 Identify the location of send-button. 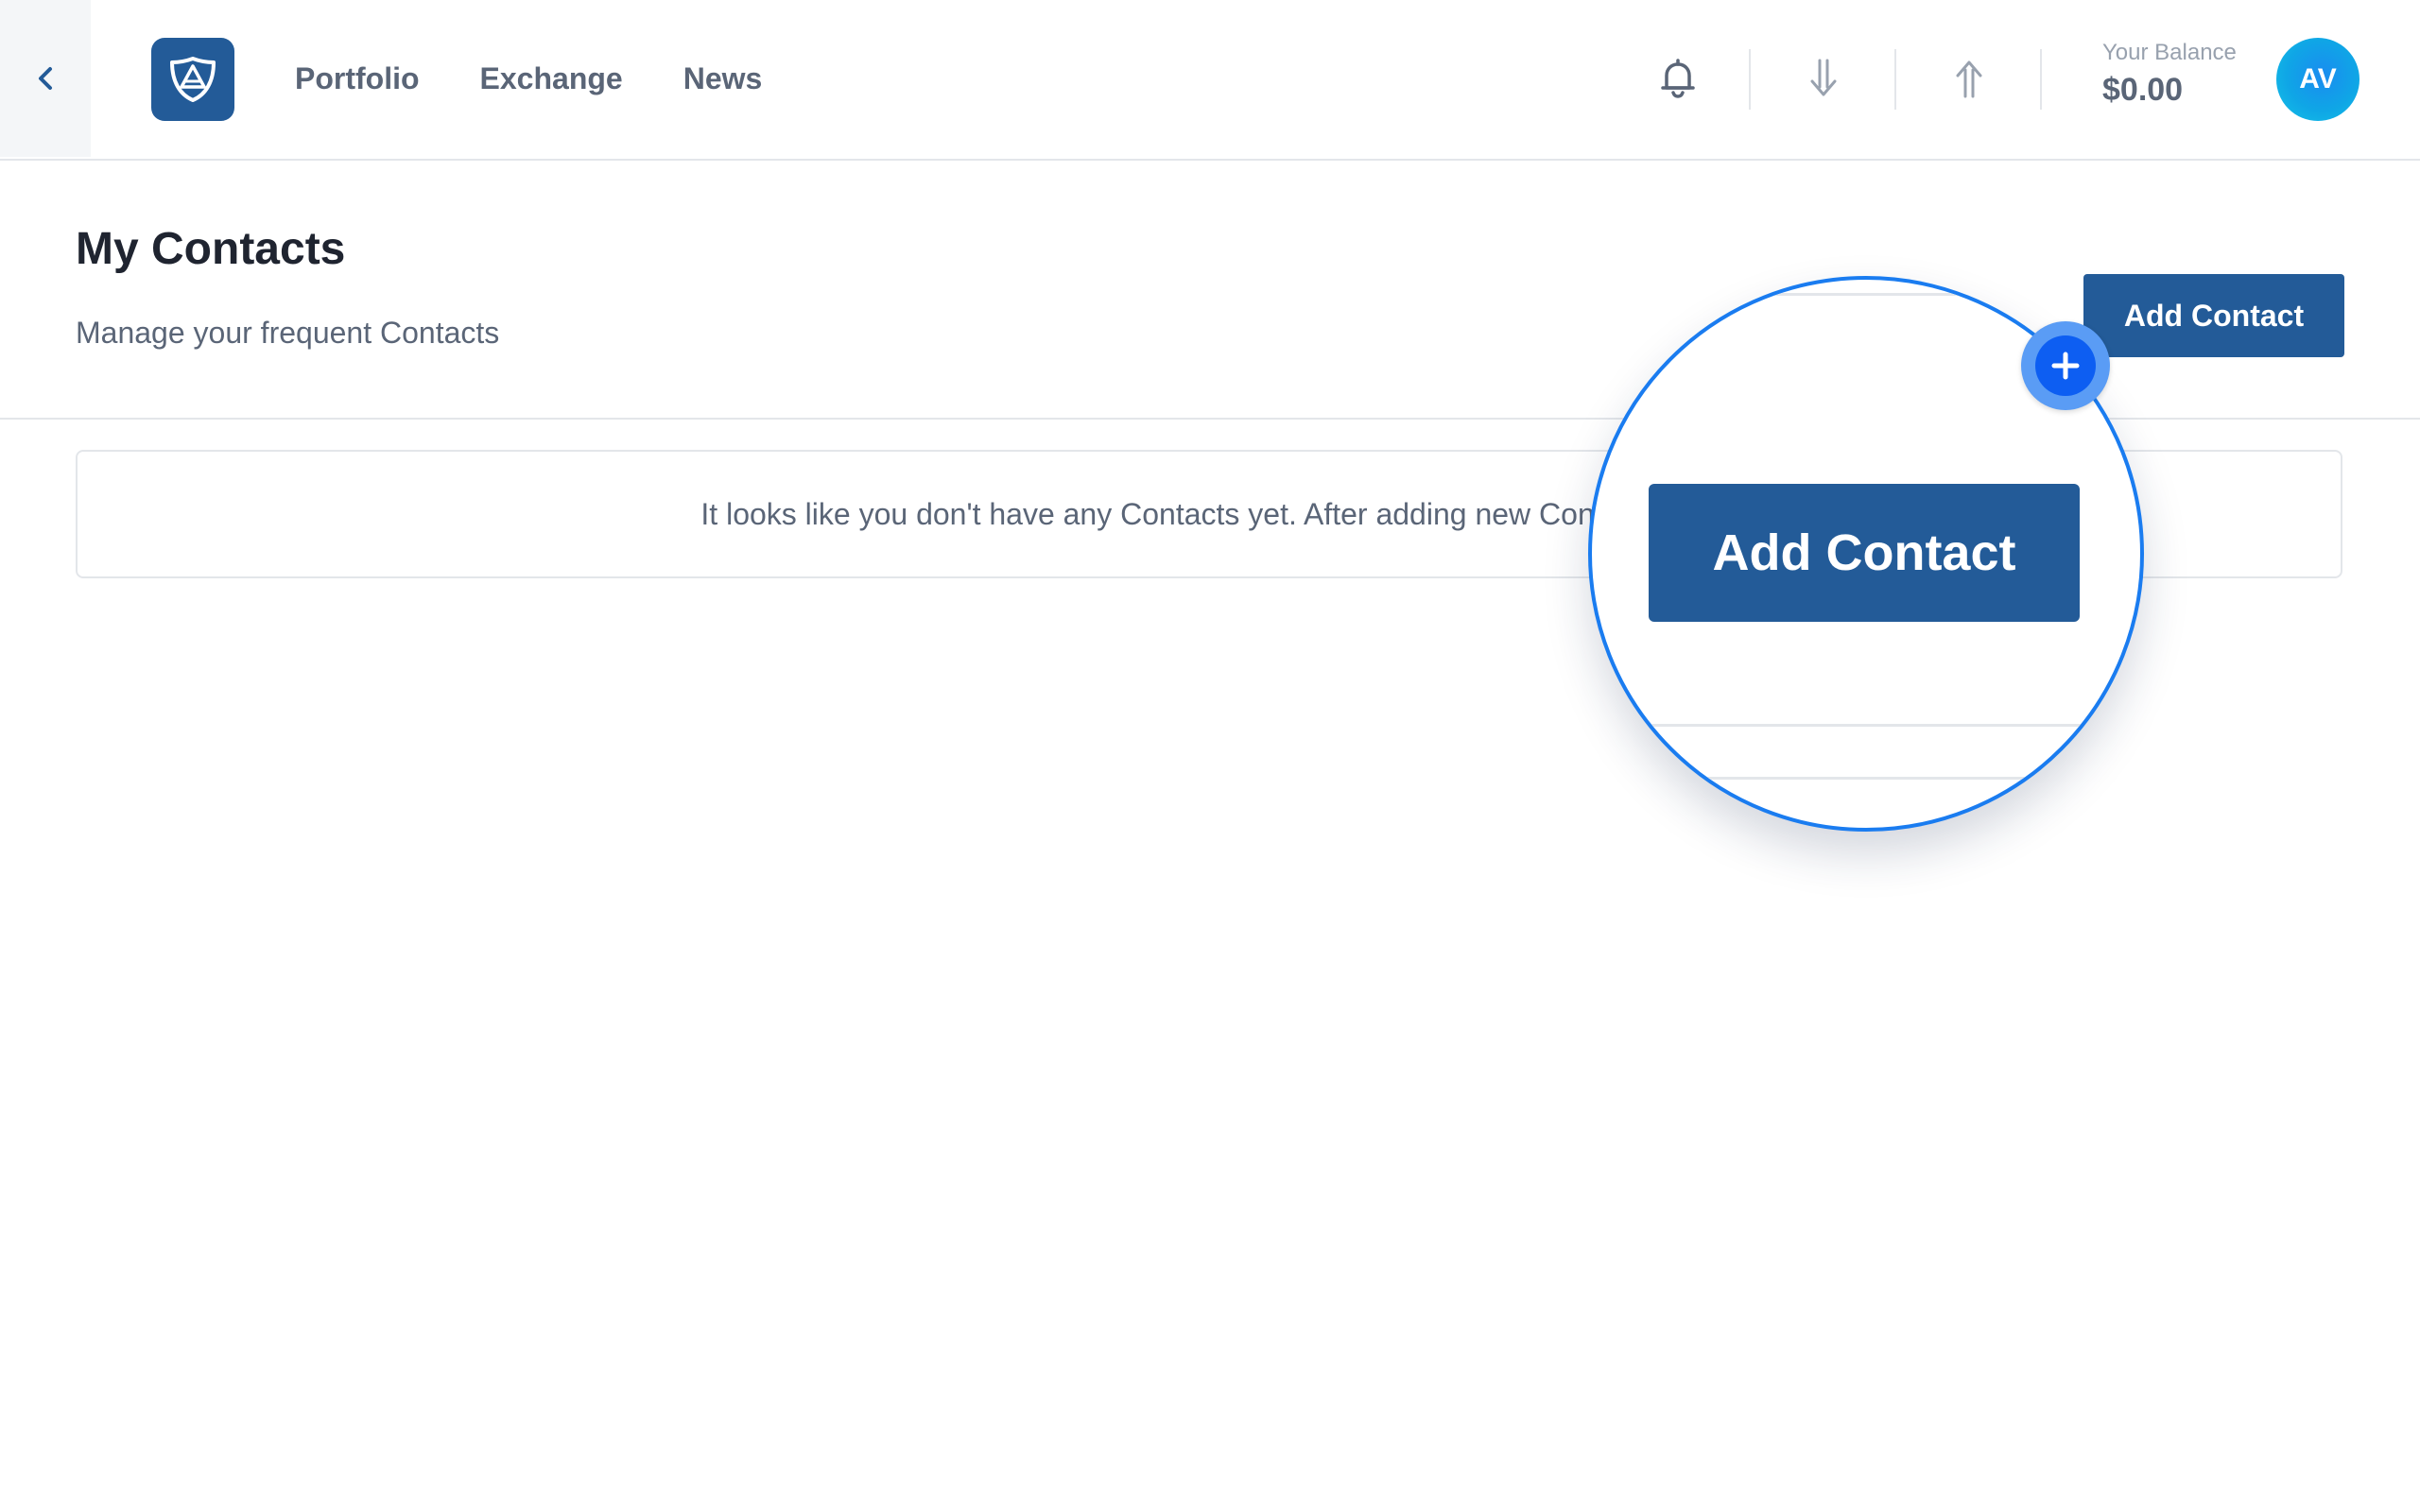
(1969, 78).